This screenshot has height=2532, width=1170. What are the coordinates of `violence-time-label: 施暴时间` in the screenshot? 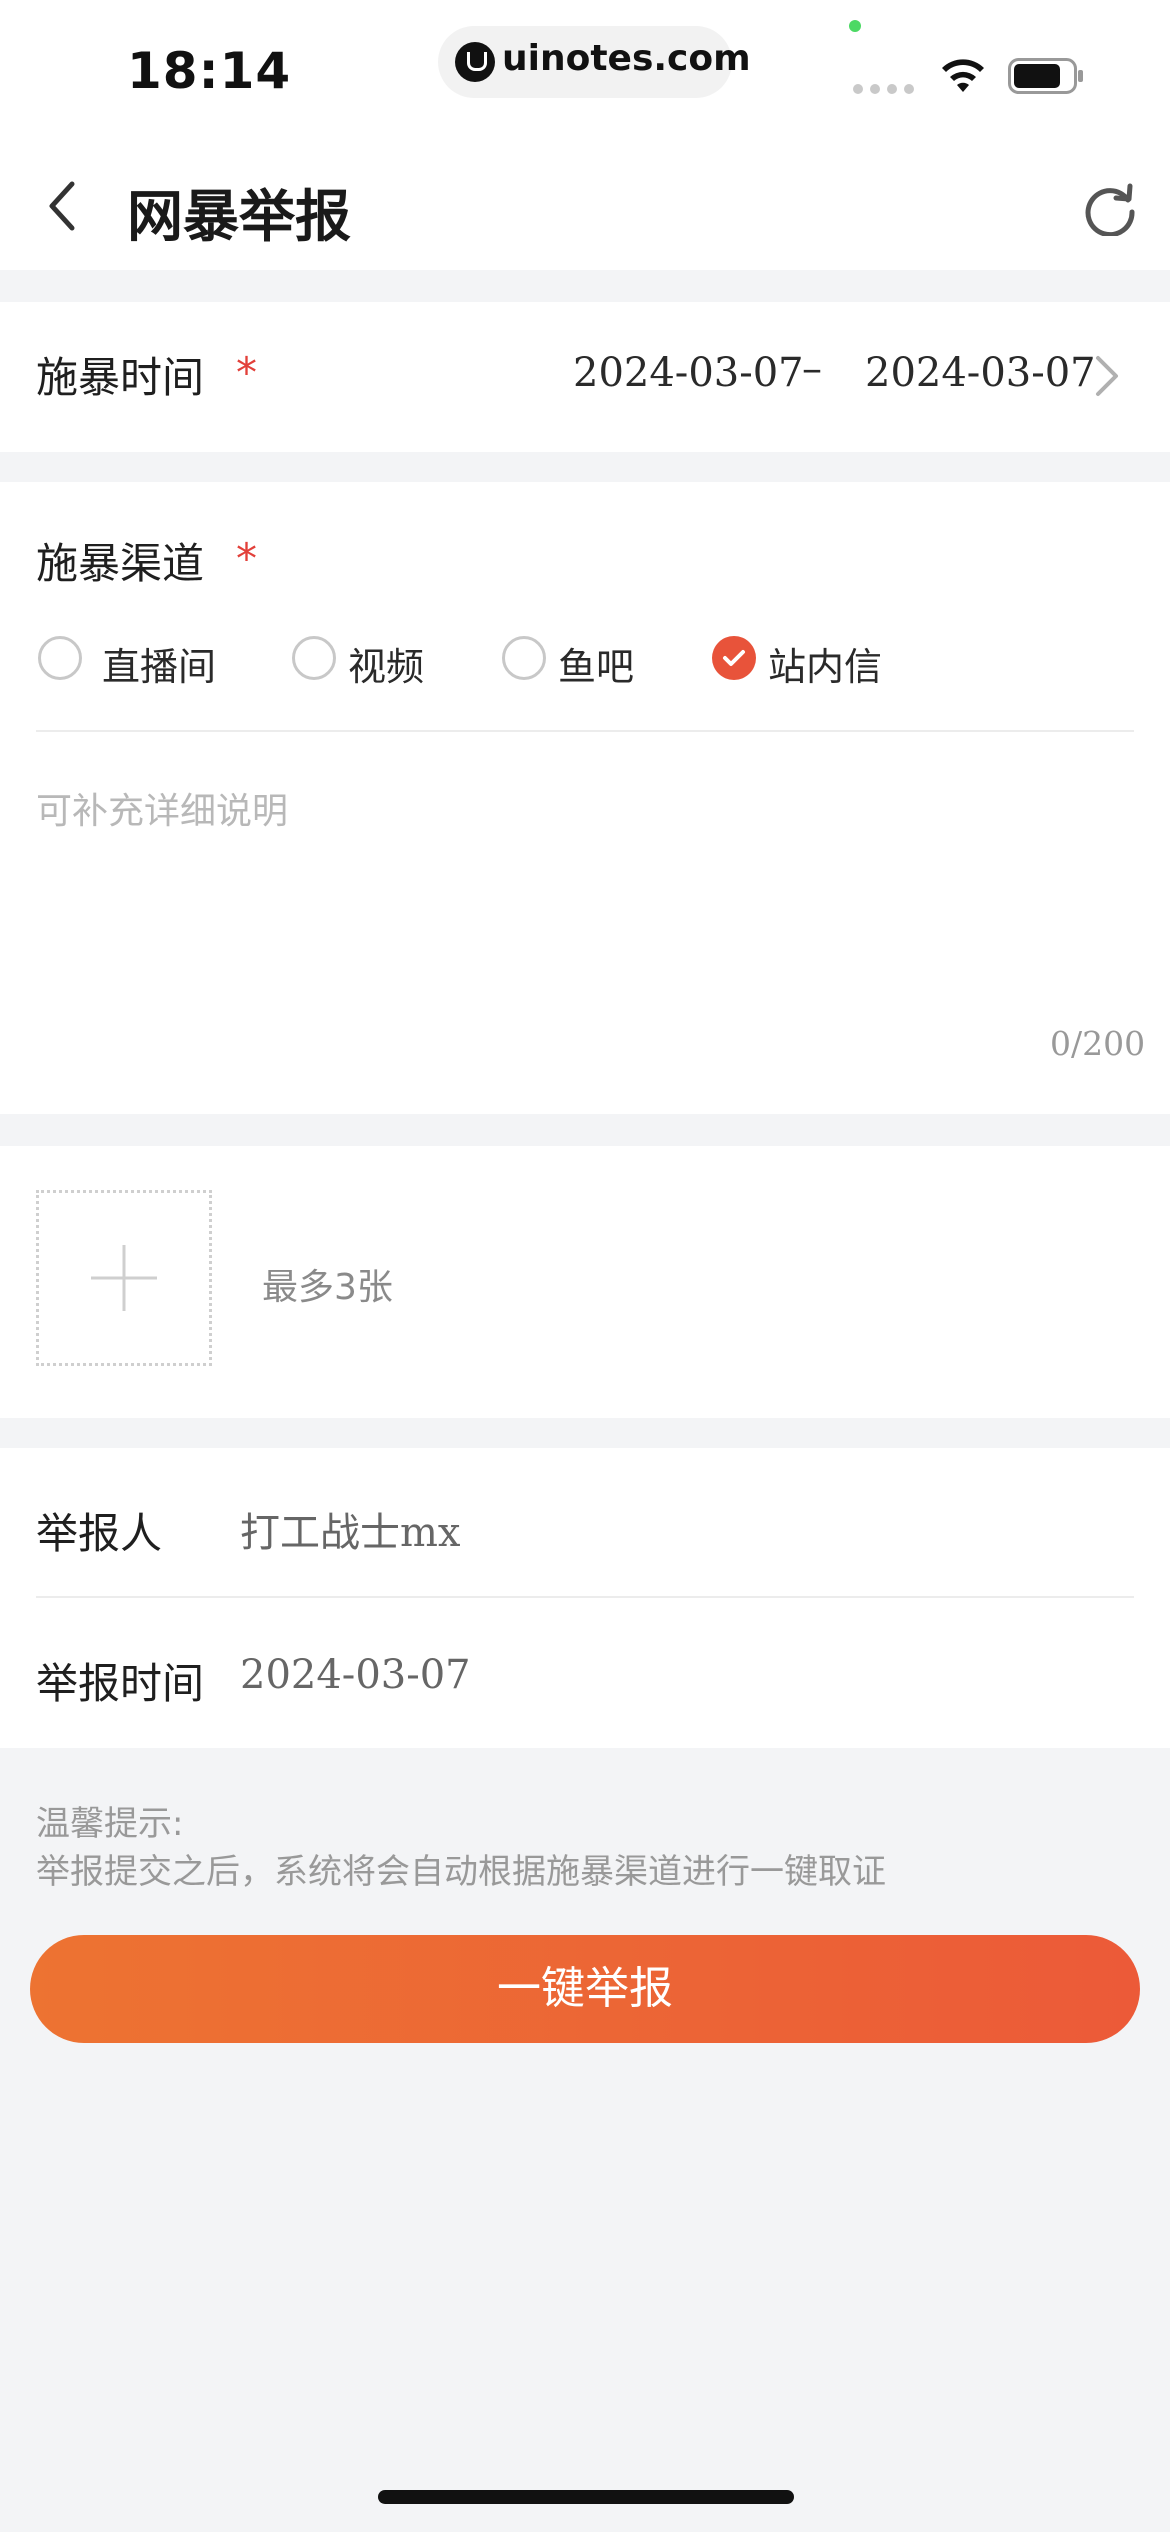 It's located at (120, 377).